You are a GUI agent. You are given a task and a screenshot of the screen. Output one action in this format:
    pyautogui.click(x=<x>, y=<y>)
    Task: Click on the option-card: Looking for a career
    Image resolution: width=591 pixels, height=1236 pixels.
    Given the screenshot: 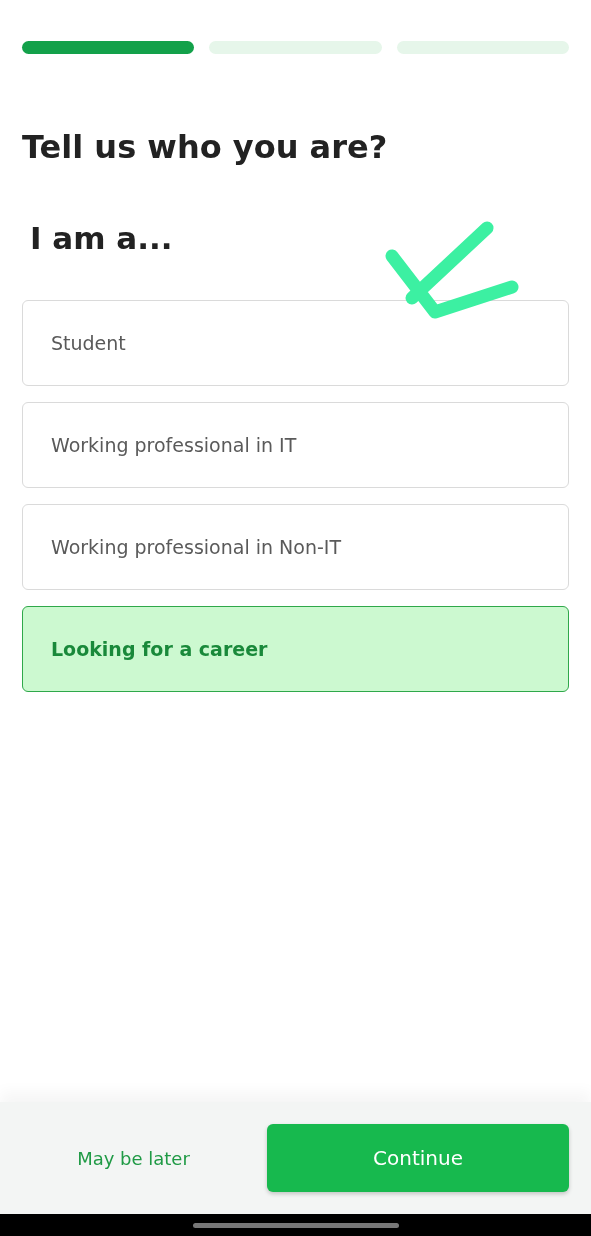 What is the action you would take?
    pyautogui.click(x=295, y=648)
    